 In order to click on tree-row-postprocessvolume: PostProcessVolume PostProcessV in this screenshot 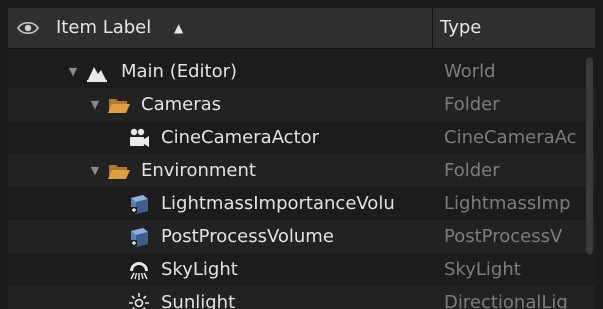, I will do `click(301, 236)`.